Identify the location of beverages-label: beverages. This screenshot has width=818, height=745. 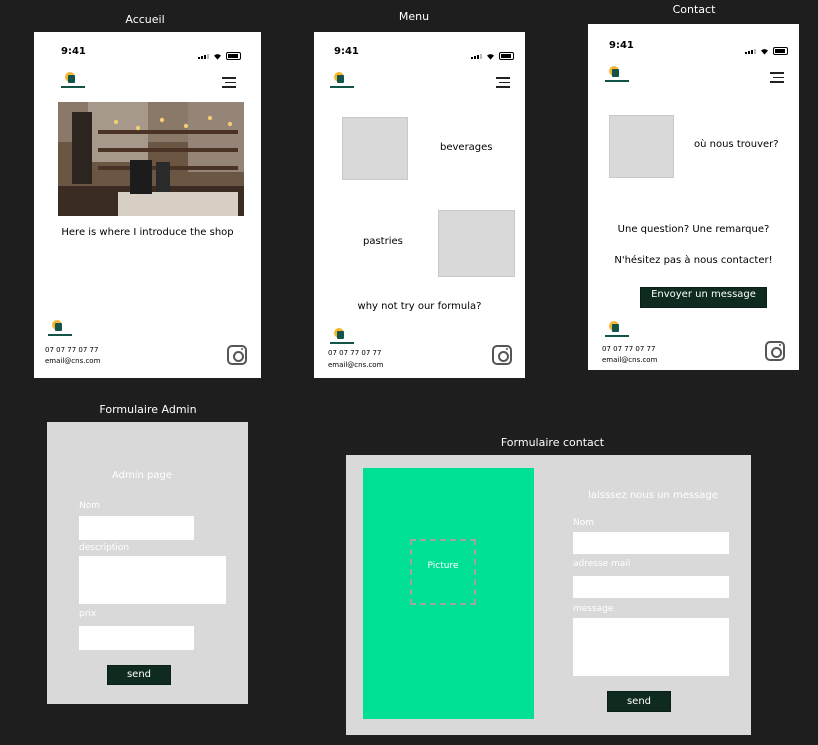
(466, 147).